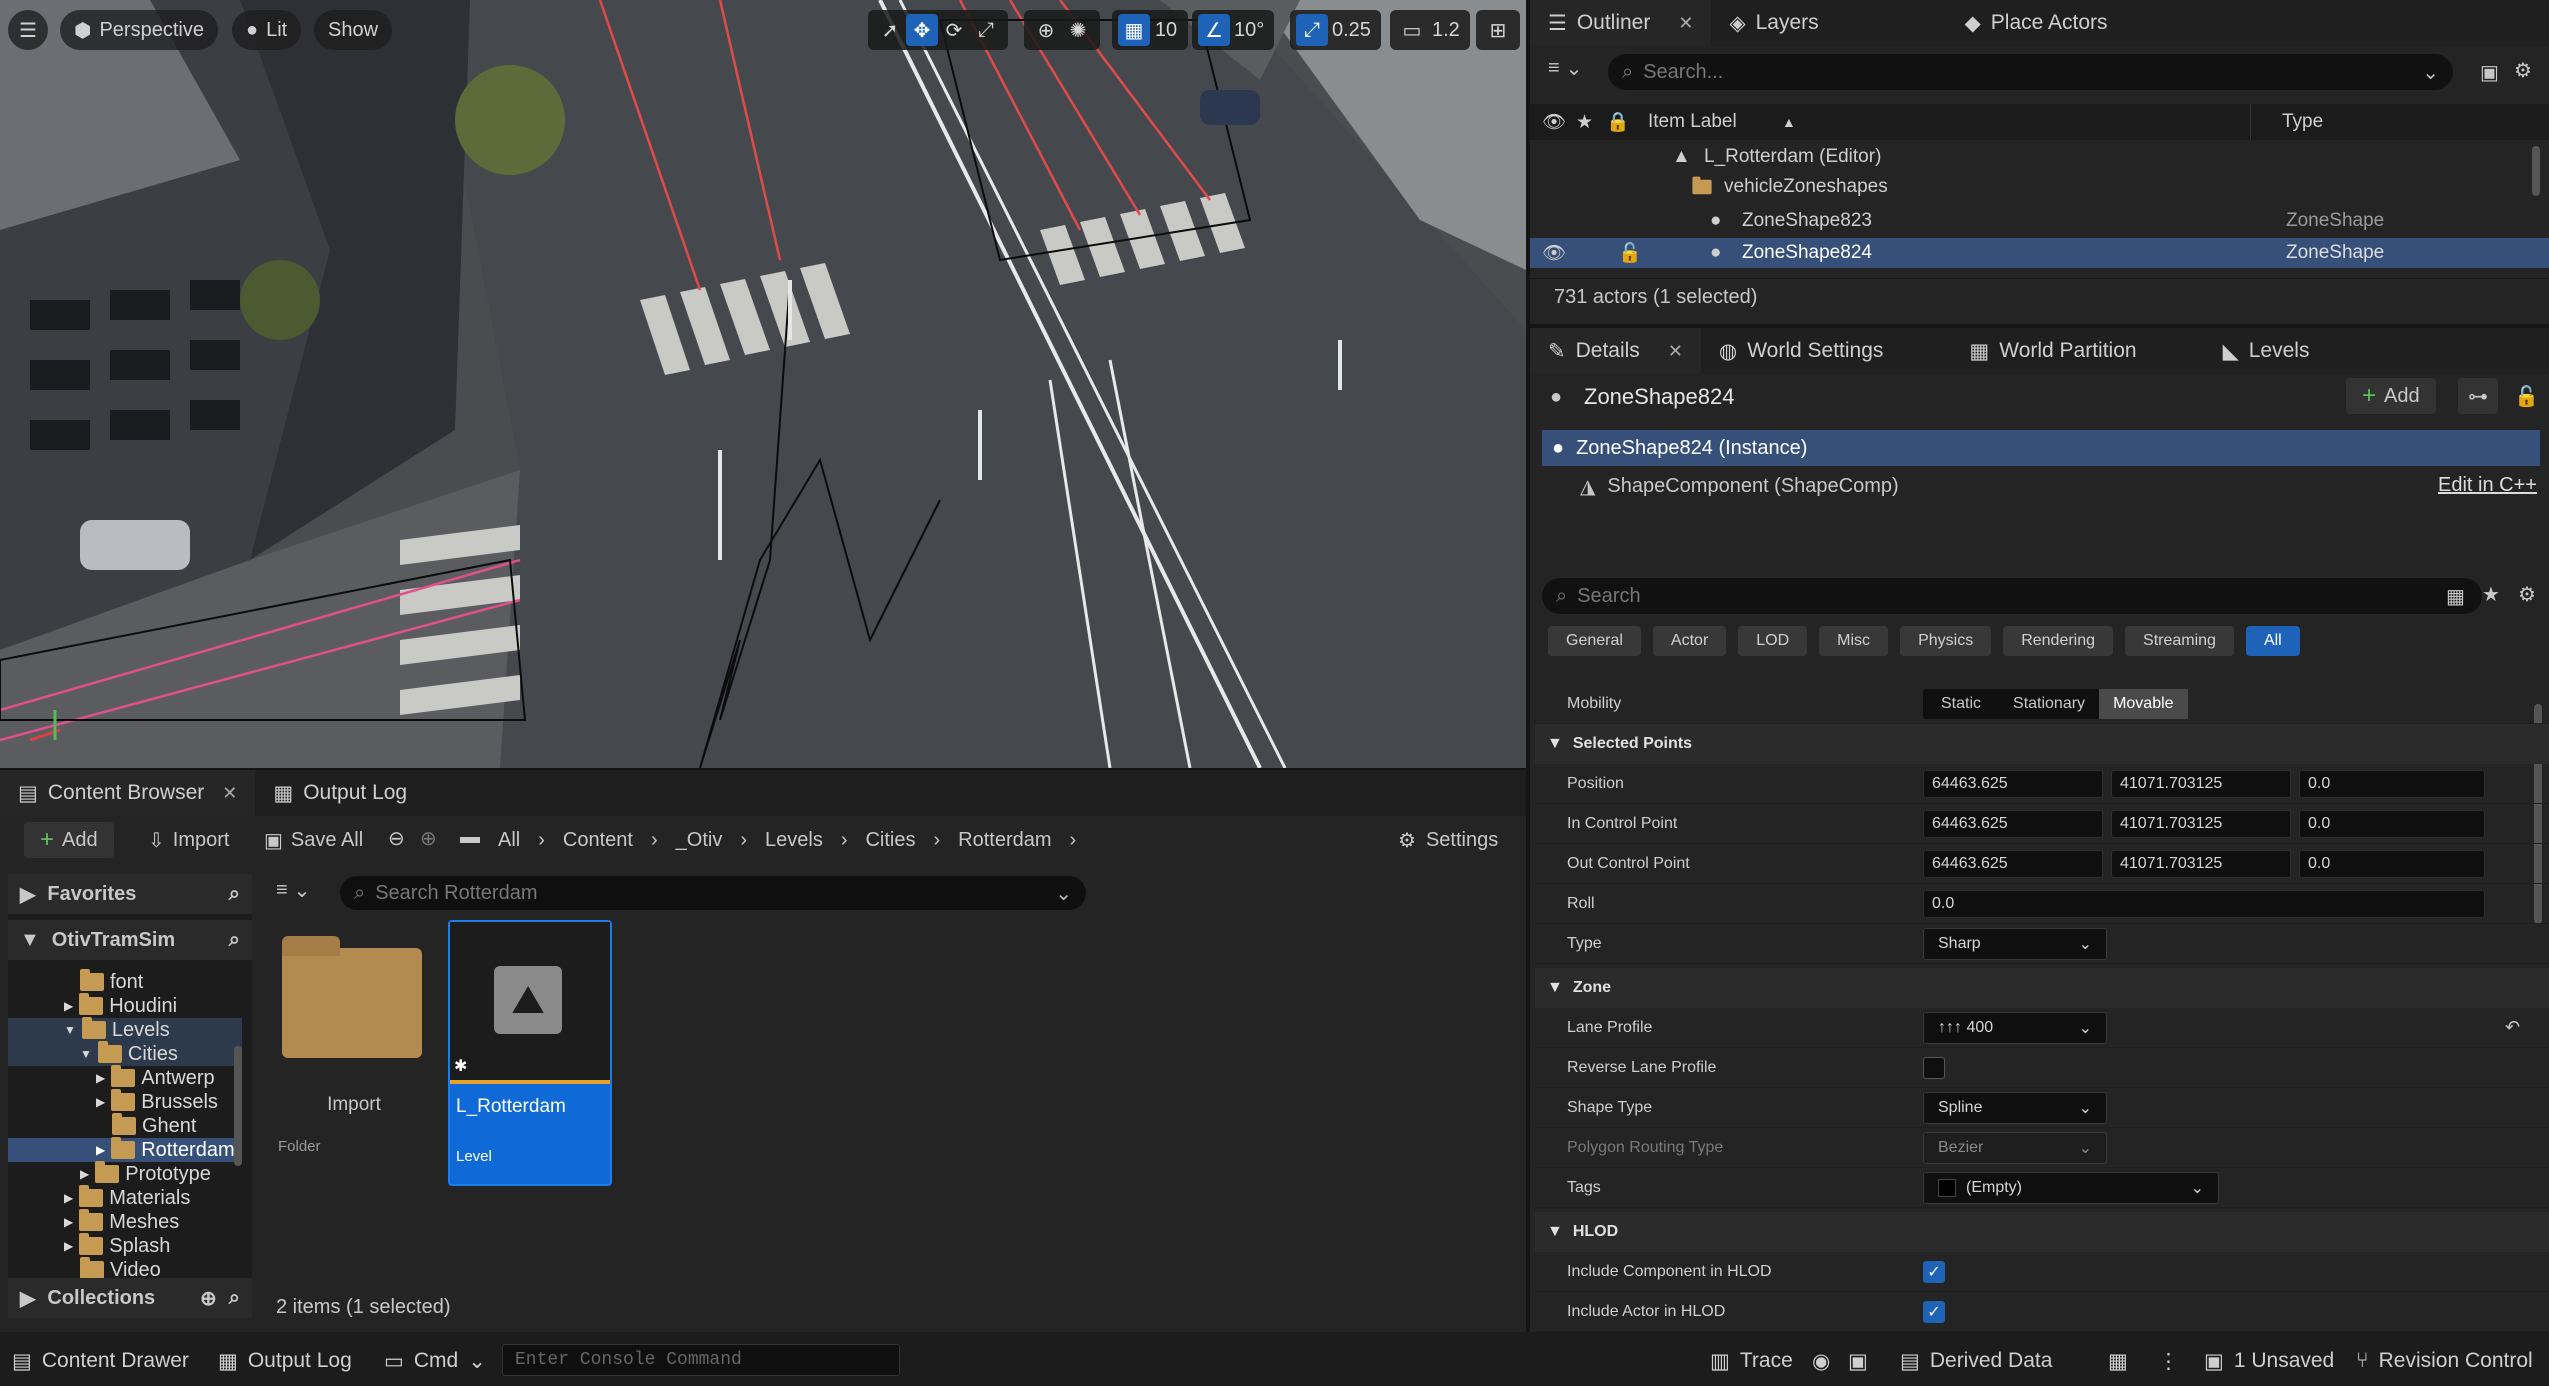  Describe the element at coordinates (1858, 1361) in the screenshot. I see `screenshot-icon: ▣` at that location.